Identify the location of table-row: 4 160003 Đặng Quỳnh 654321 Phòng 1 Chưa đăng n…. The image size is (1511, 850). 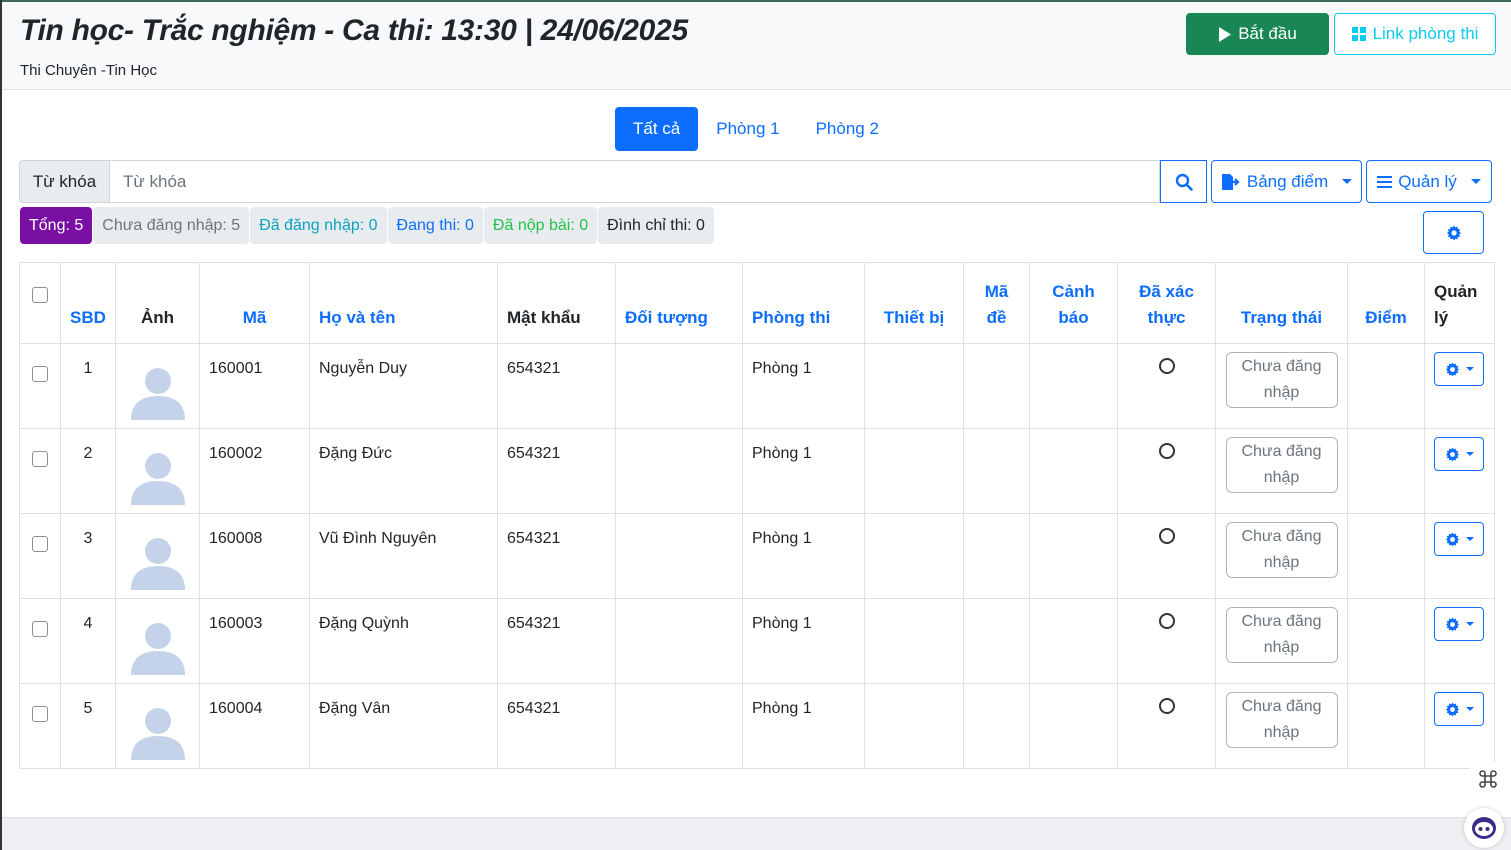
(757, 641).